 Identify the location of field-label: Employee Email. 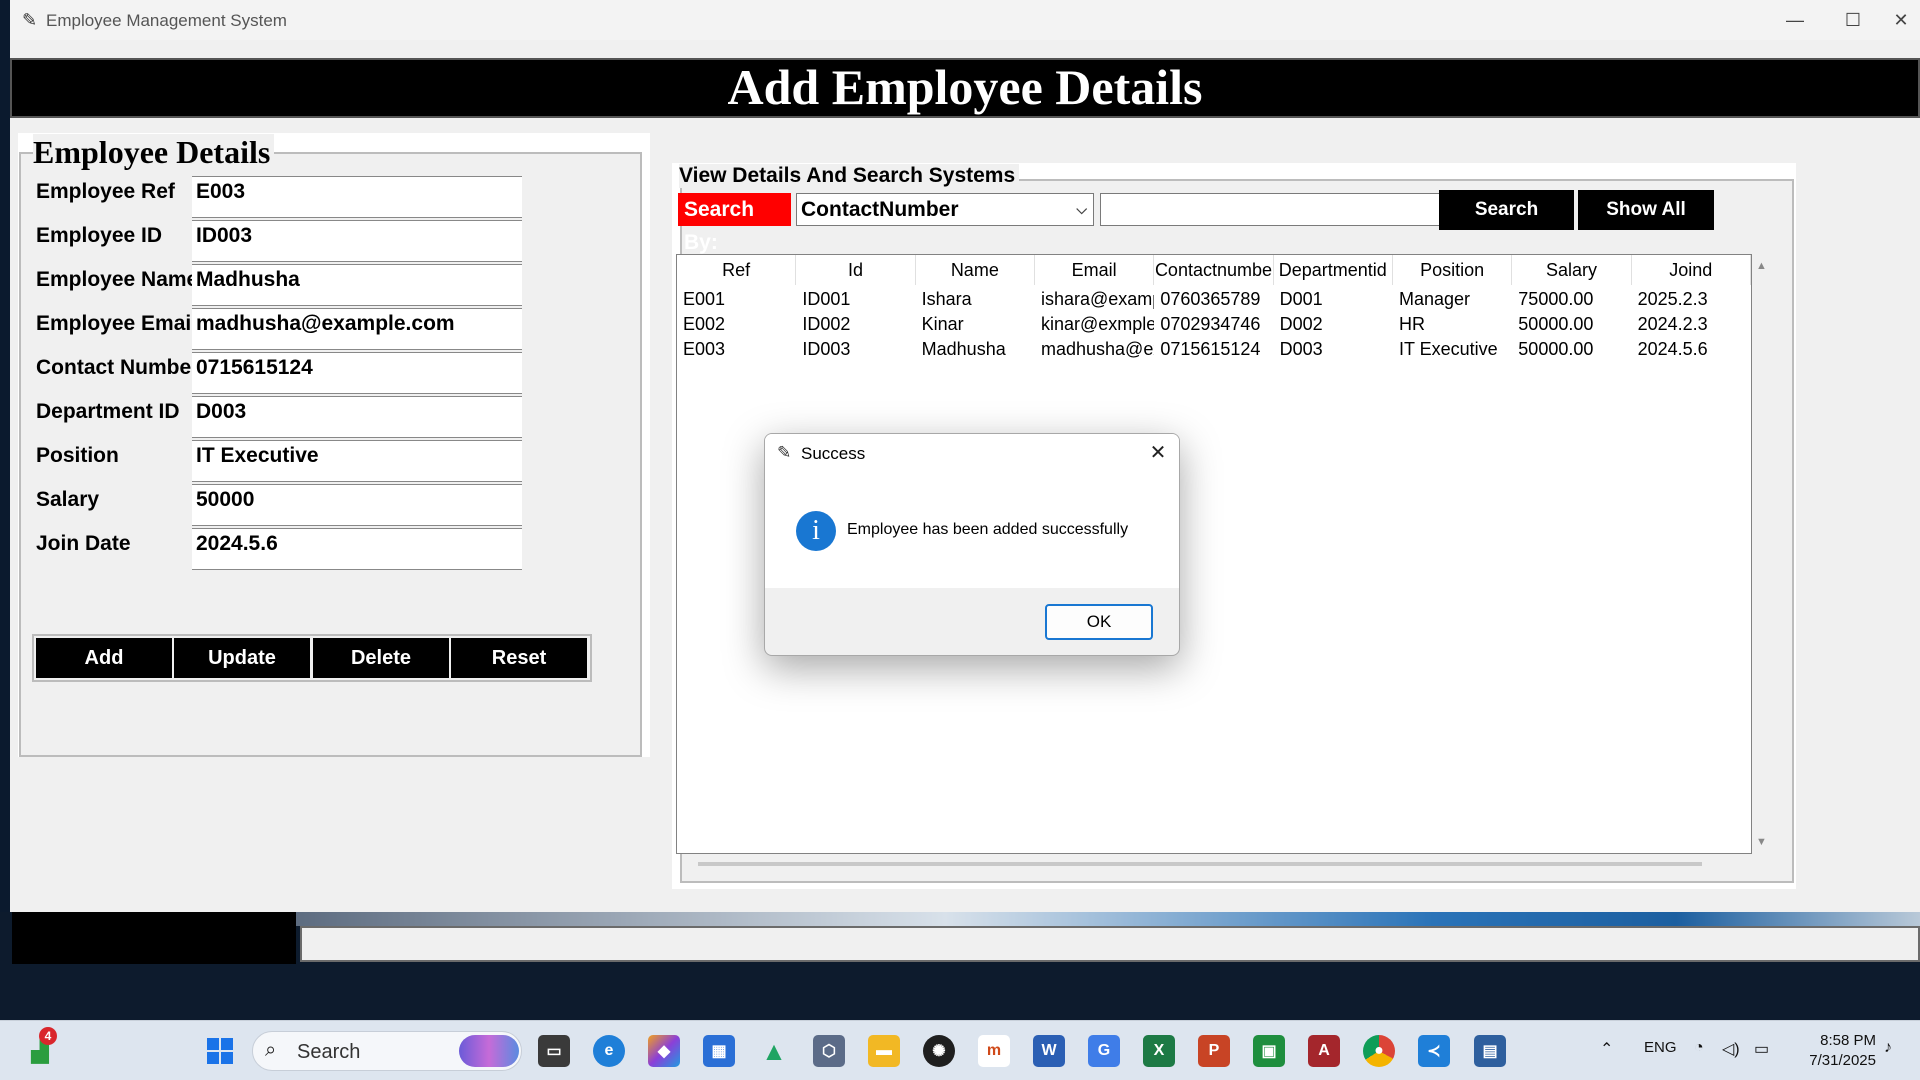
(117, 325).